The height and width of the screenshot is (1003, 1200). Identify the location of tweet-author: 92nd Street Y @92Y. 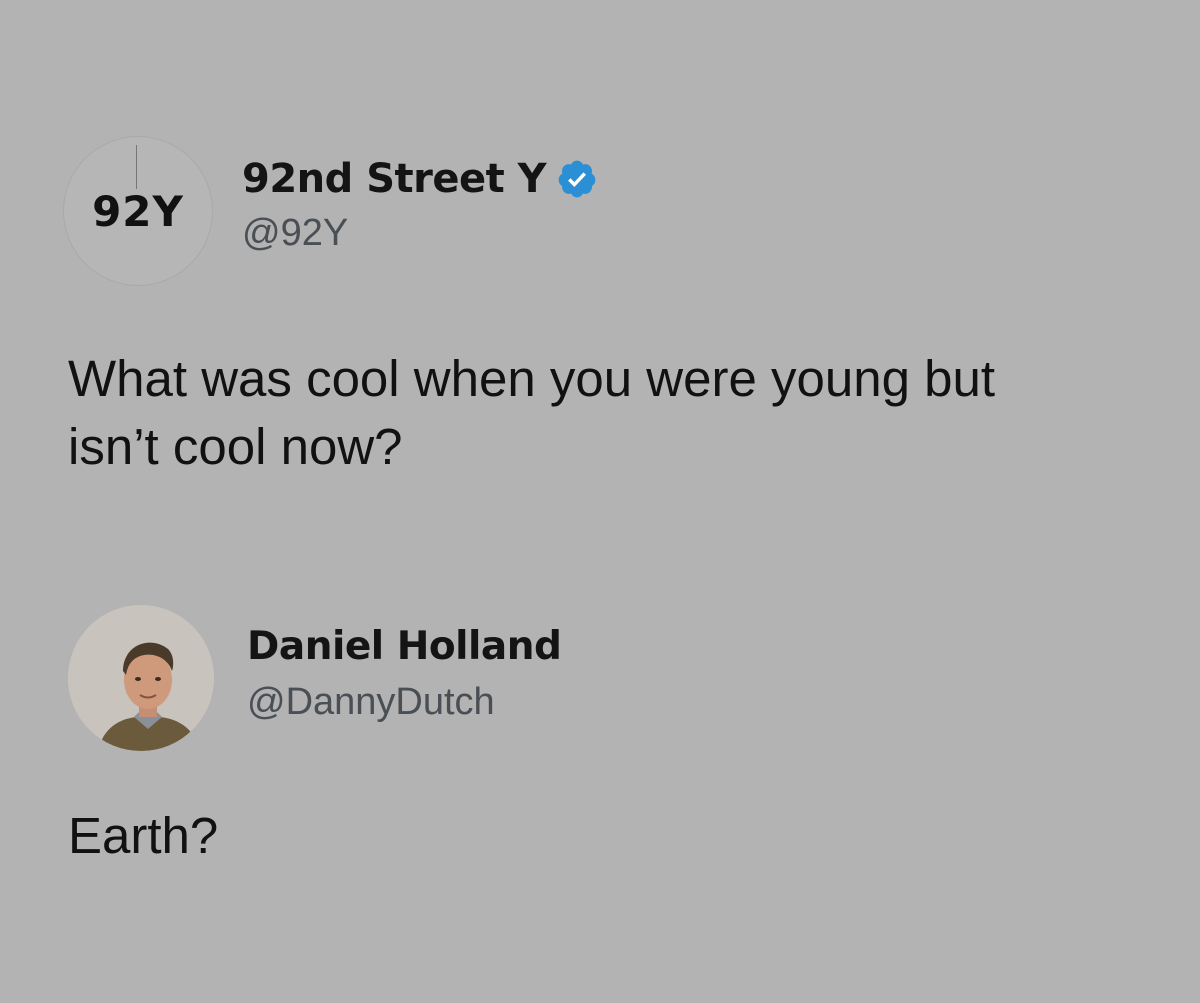
(420, 205).